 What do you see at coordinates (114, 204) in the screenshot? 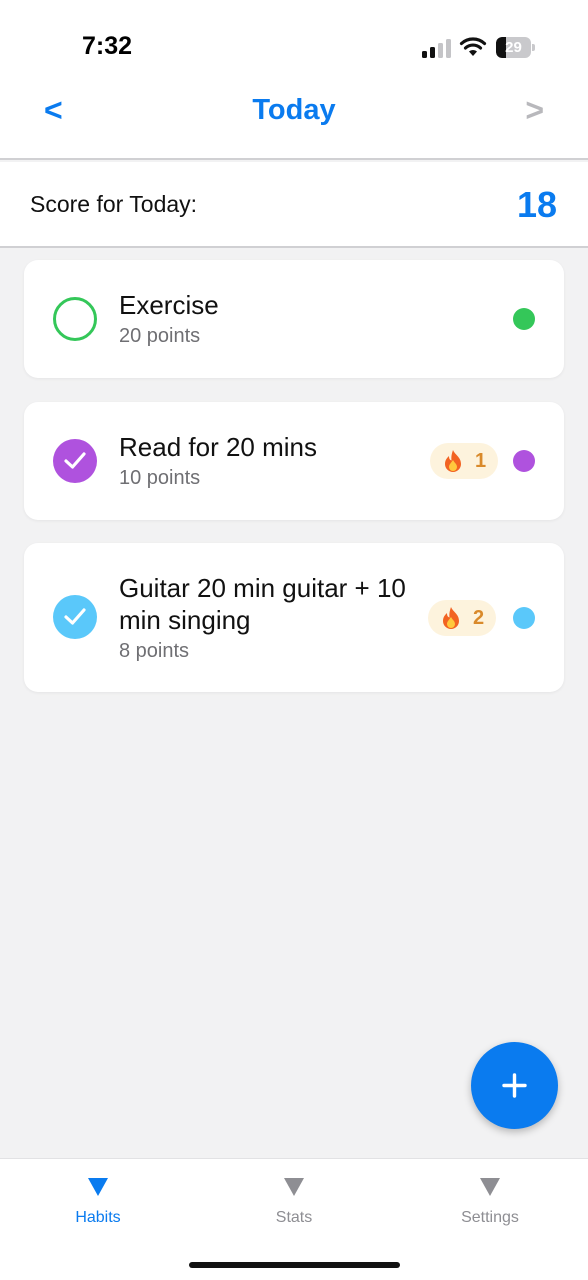
I see `score-label: Score for Today:` at bounding box center [114, 204].